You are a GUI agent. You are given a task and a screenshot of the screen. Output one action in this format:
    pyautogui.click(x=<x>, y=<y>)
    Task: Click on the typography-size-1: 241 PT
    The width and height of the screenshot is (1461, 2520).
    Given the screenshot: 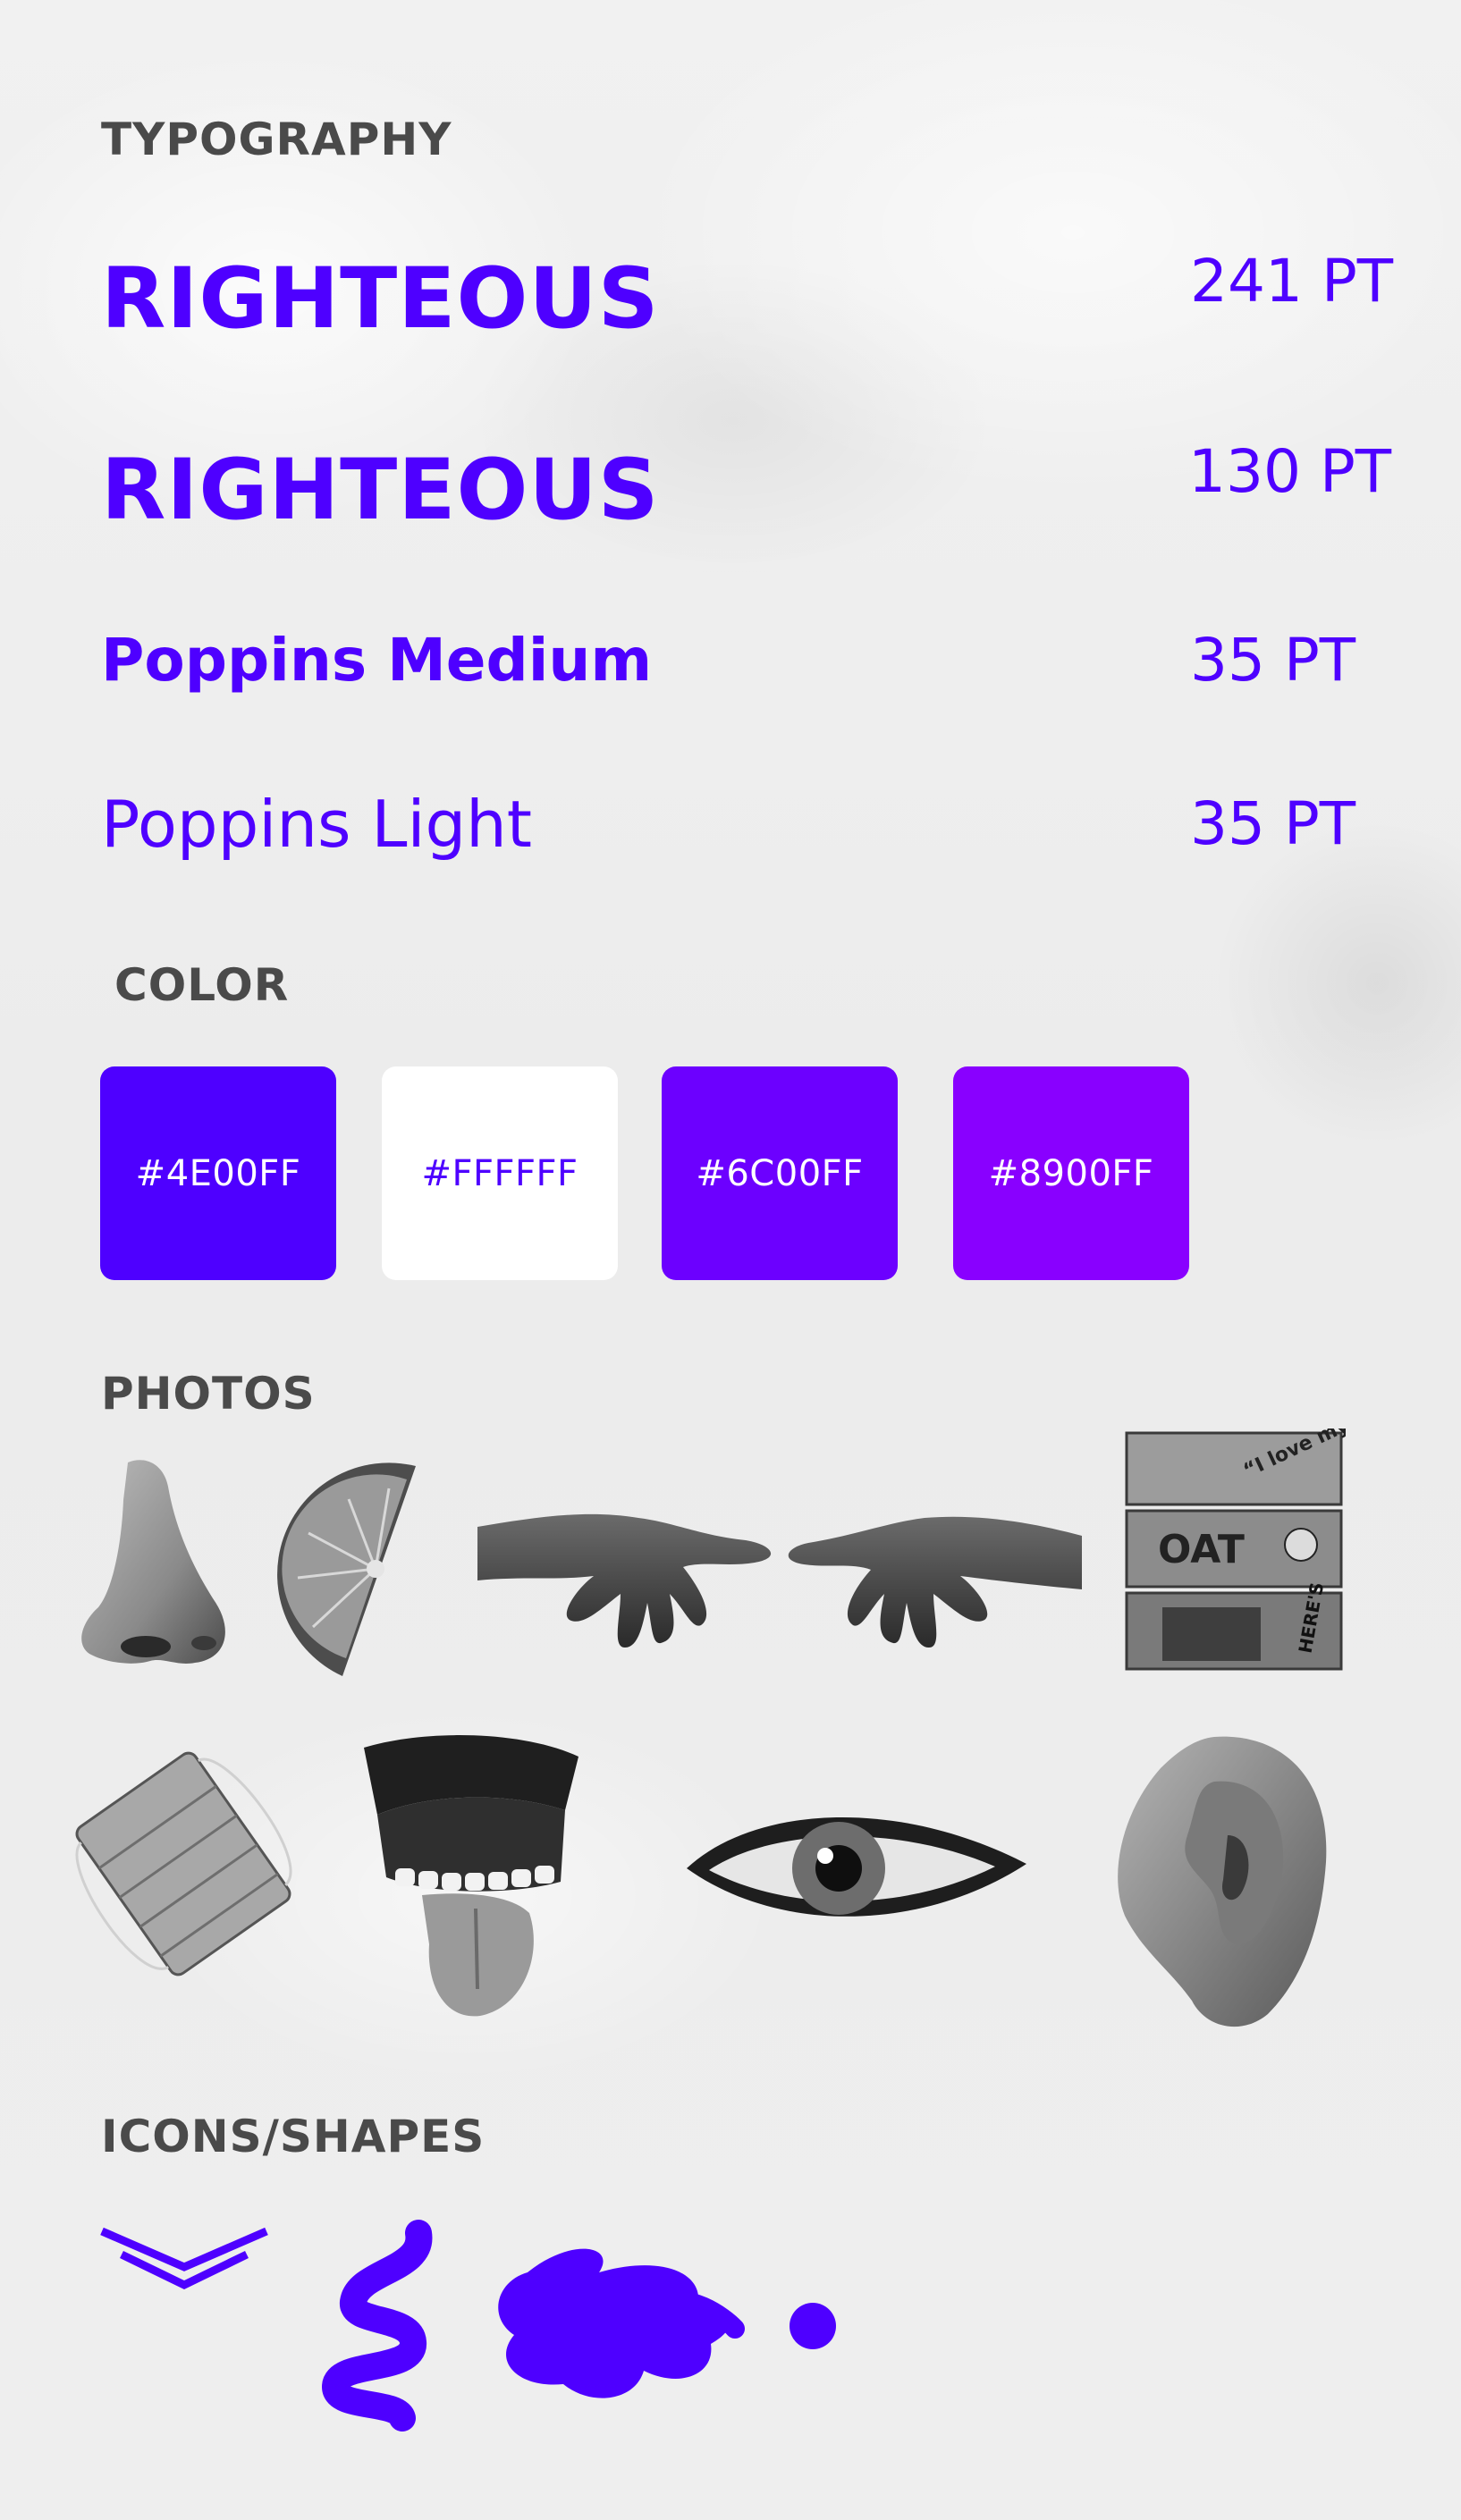 What is the action you would take?
    pyautogui.click(x=1292, y=282)
    